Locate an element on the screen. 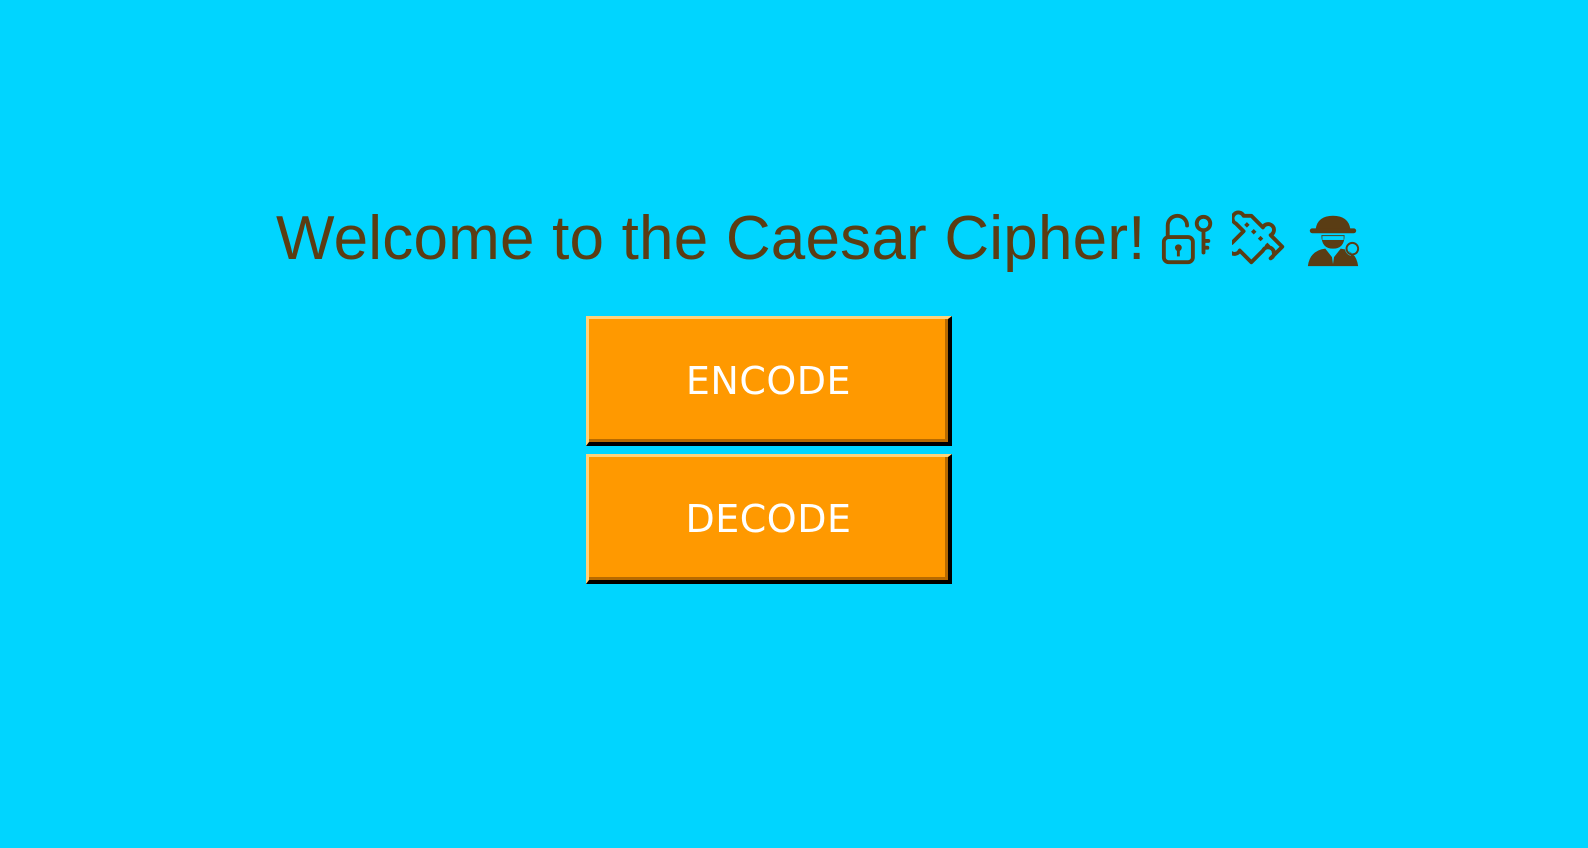 This screenshot has width=1588, height=848. unlock-key-icon is located at coordinates (1189, 239).